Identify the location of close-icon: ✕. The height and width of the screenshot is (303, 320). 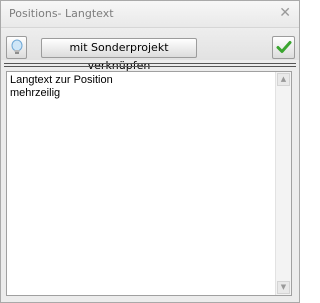
(285, 13).